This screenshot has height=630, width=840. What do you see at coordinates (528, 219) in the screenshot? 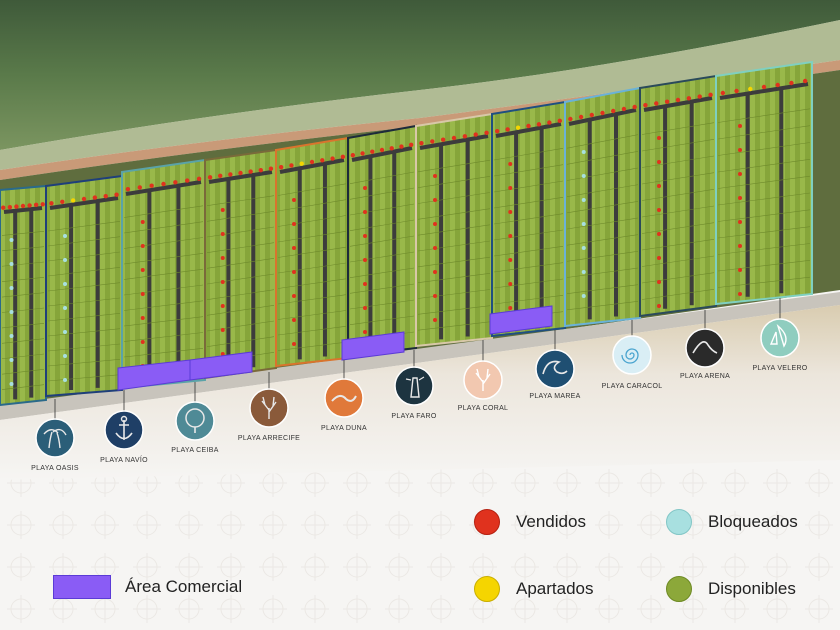
I see `segment-marea` at bounding box center [528, 219].